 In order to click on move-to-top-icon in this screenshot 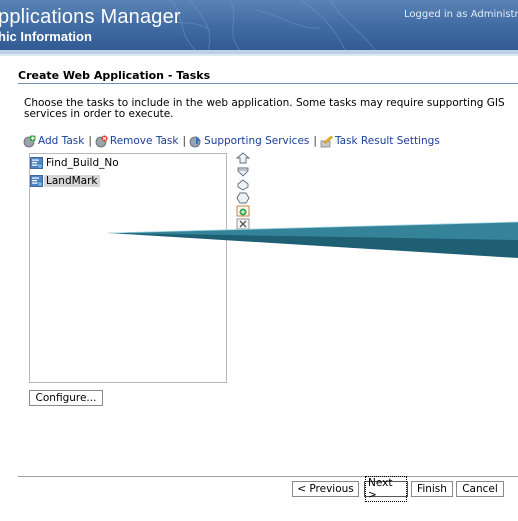, I will do `click(243, 158)`.